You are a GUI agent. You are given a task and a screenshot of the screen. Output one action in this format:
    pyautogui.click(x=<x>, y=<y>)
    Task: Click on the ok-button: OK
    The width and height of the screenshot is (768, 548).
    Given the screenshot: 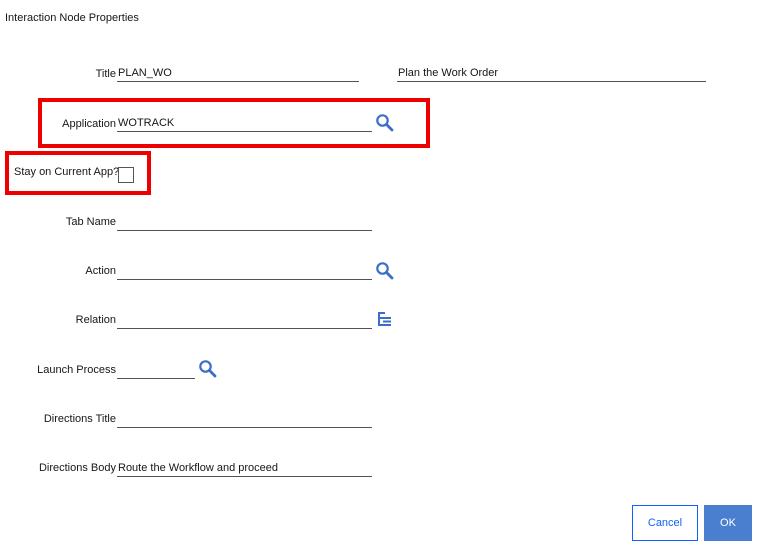 What is the action you would take?
    pyautogui.click(x=728, y=523)
    